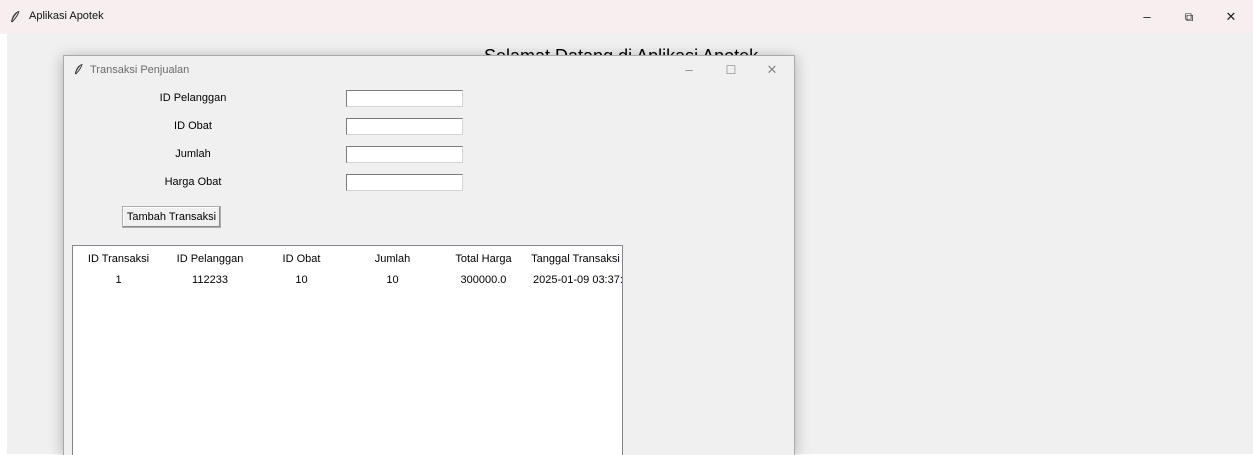 The height and width of the screenshot is (455, 1253). Describe the element at coordinates (392, 259) in the screenshot. I see `column-header-jumlah: Jumlah` at that location.